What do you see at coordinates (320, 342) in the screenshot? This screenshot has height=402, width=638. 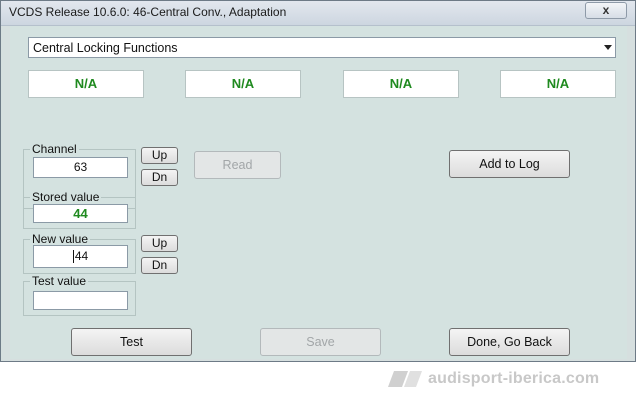 I see `save-button: Save` at bounding box center [320, 342].